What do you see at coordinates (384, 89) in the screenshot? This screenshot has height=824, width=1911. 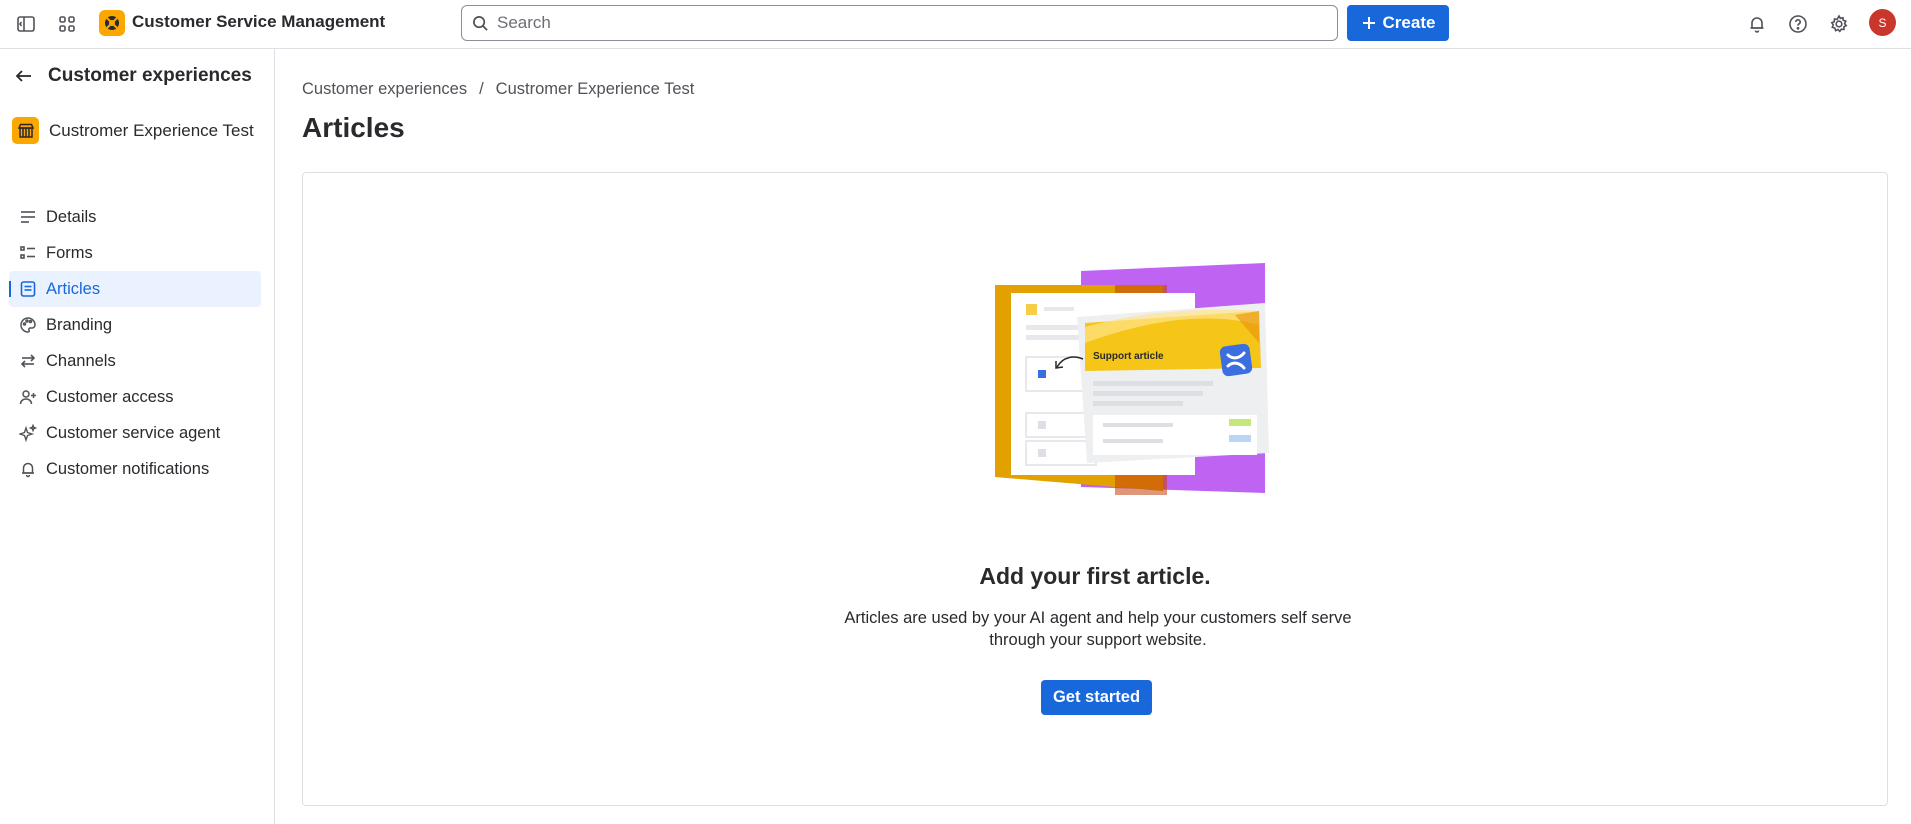 I see `breadcrumb-item: Customer experiences` at bounding box center [384, 89].